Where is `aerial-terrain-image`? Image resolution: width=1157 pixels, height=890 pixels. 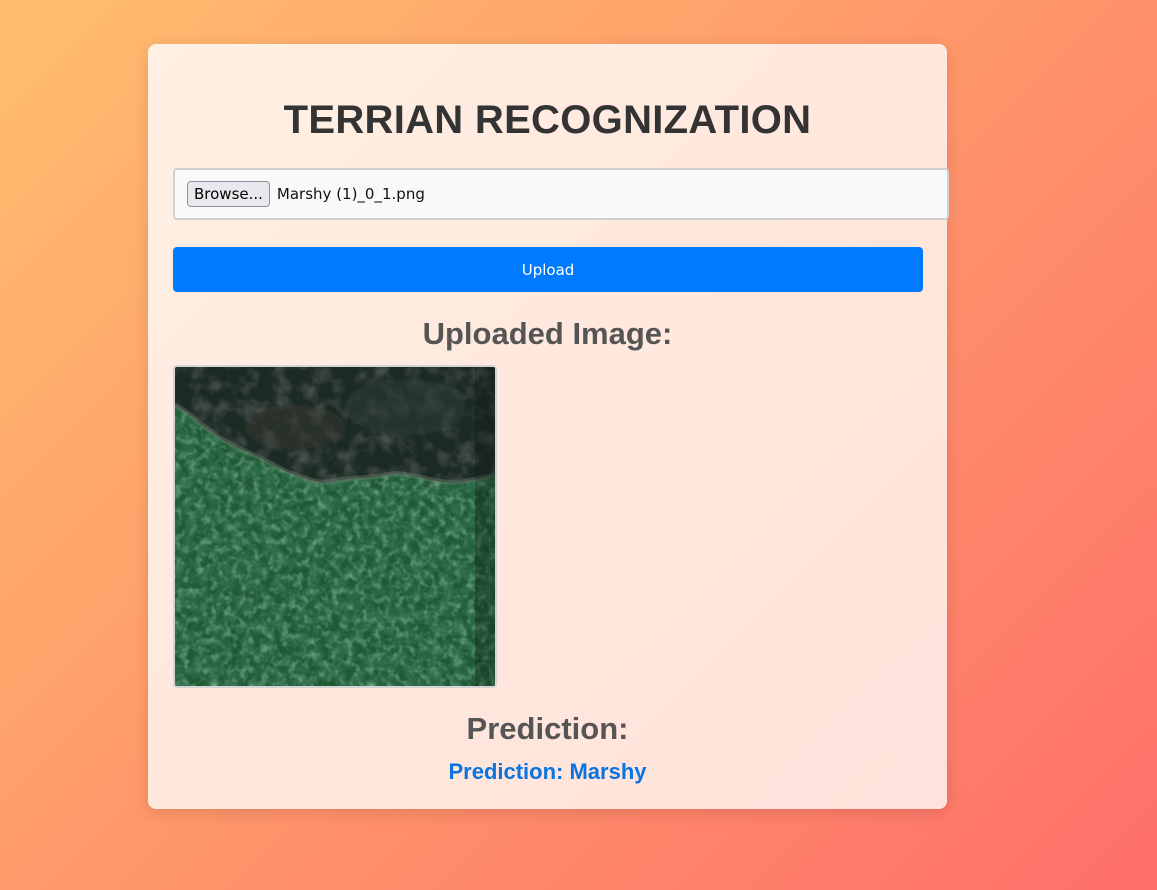
aerial-terrain-image is located at coordinates (335, 526).